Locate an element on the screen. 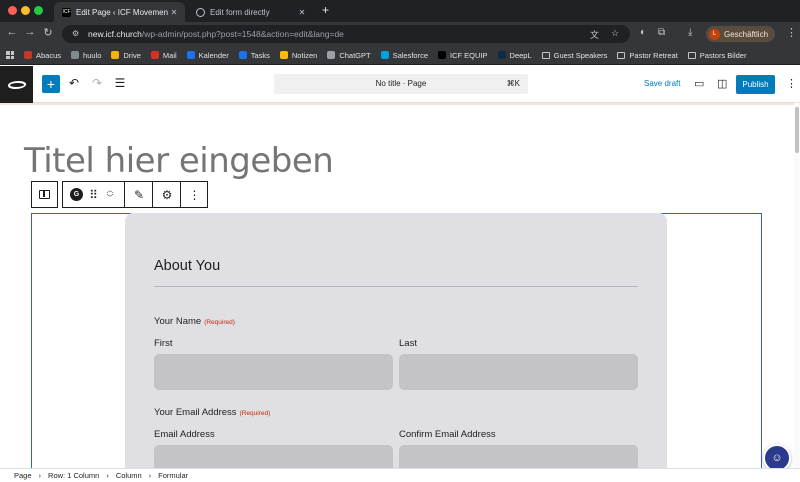  breadcrumb-item: Row: 1 Column is located at coordinates (73, 475).